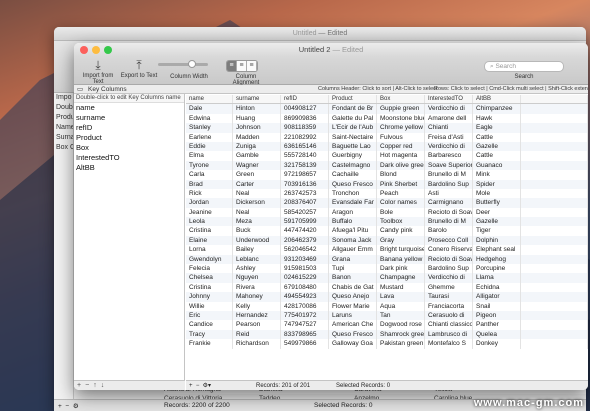  I want to click on table-cell: Mustard, so click(401, 287).